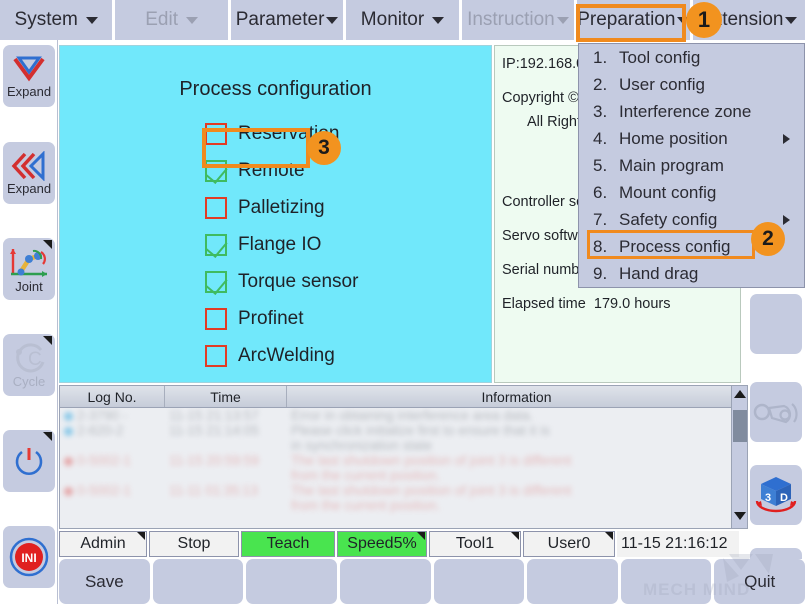 This screenshot has width=805, height=604. Describe the element at coordinates (668, 219) in the screenshot. I see `dropdown-label-safety-config: Safety config` at that location.